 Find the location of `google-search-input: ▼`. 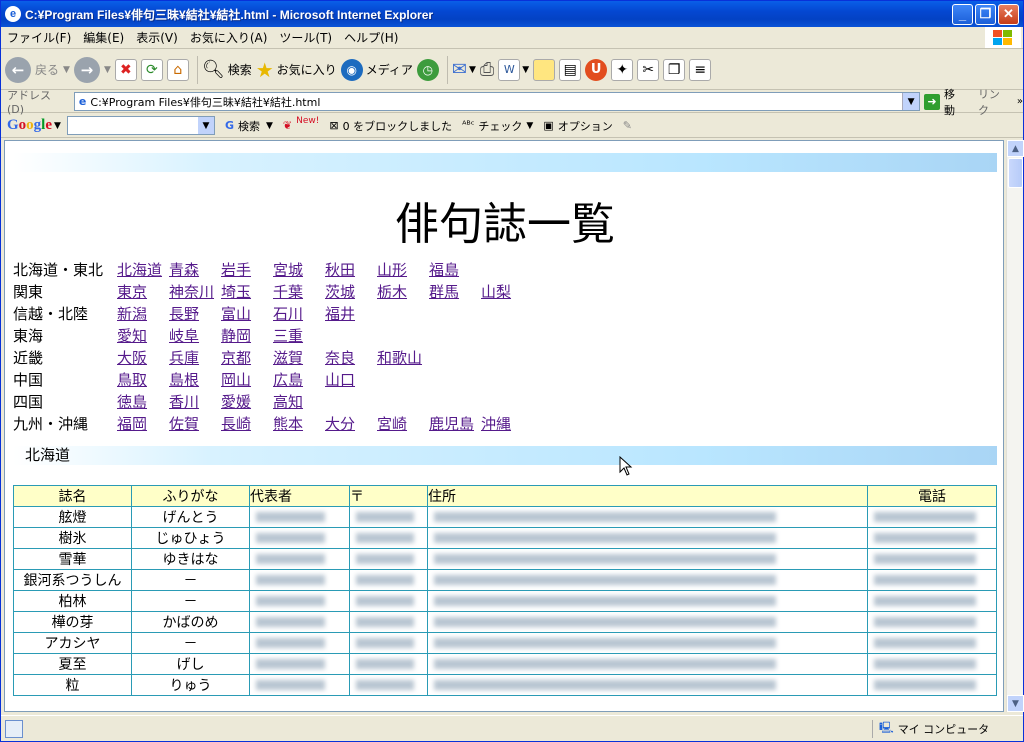

google-search-input: ▼ is located at coordinates (140, 125).